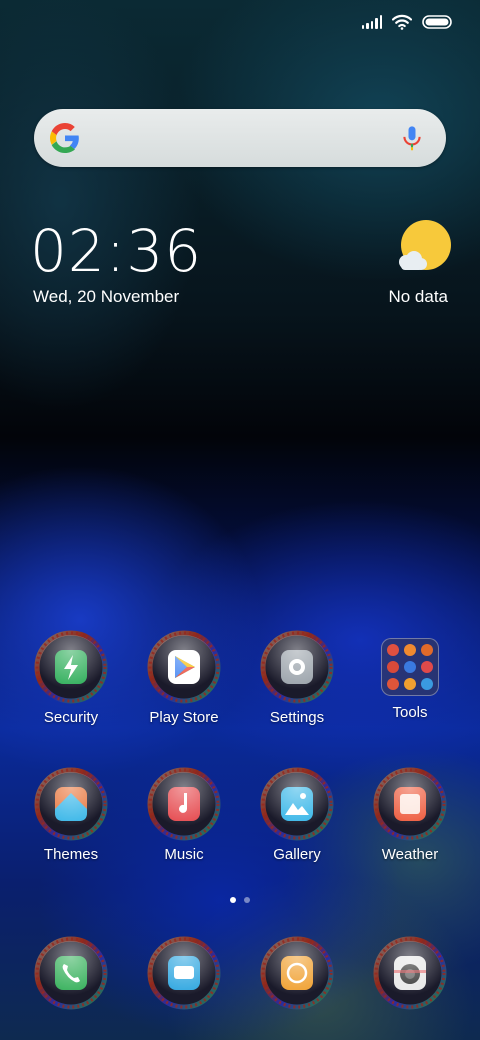 The width and height of the screenshot is (480, 1040). What do you see at coordinates (184, 804) in the screenshot?
I see `music-icon` at bounding box center [184, 804].